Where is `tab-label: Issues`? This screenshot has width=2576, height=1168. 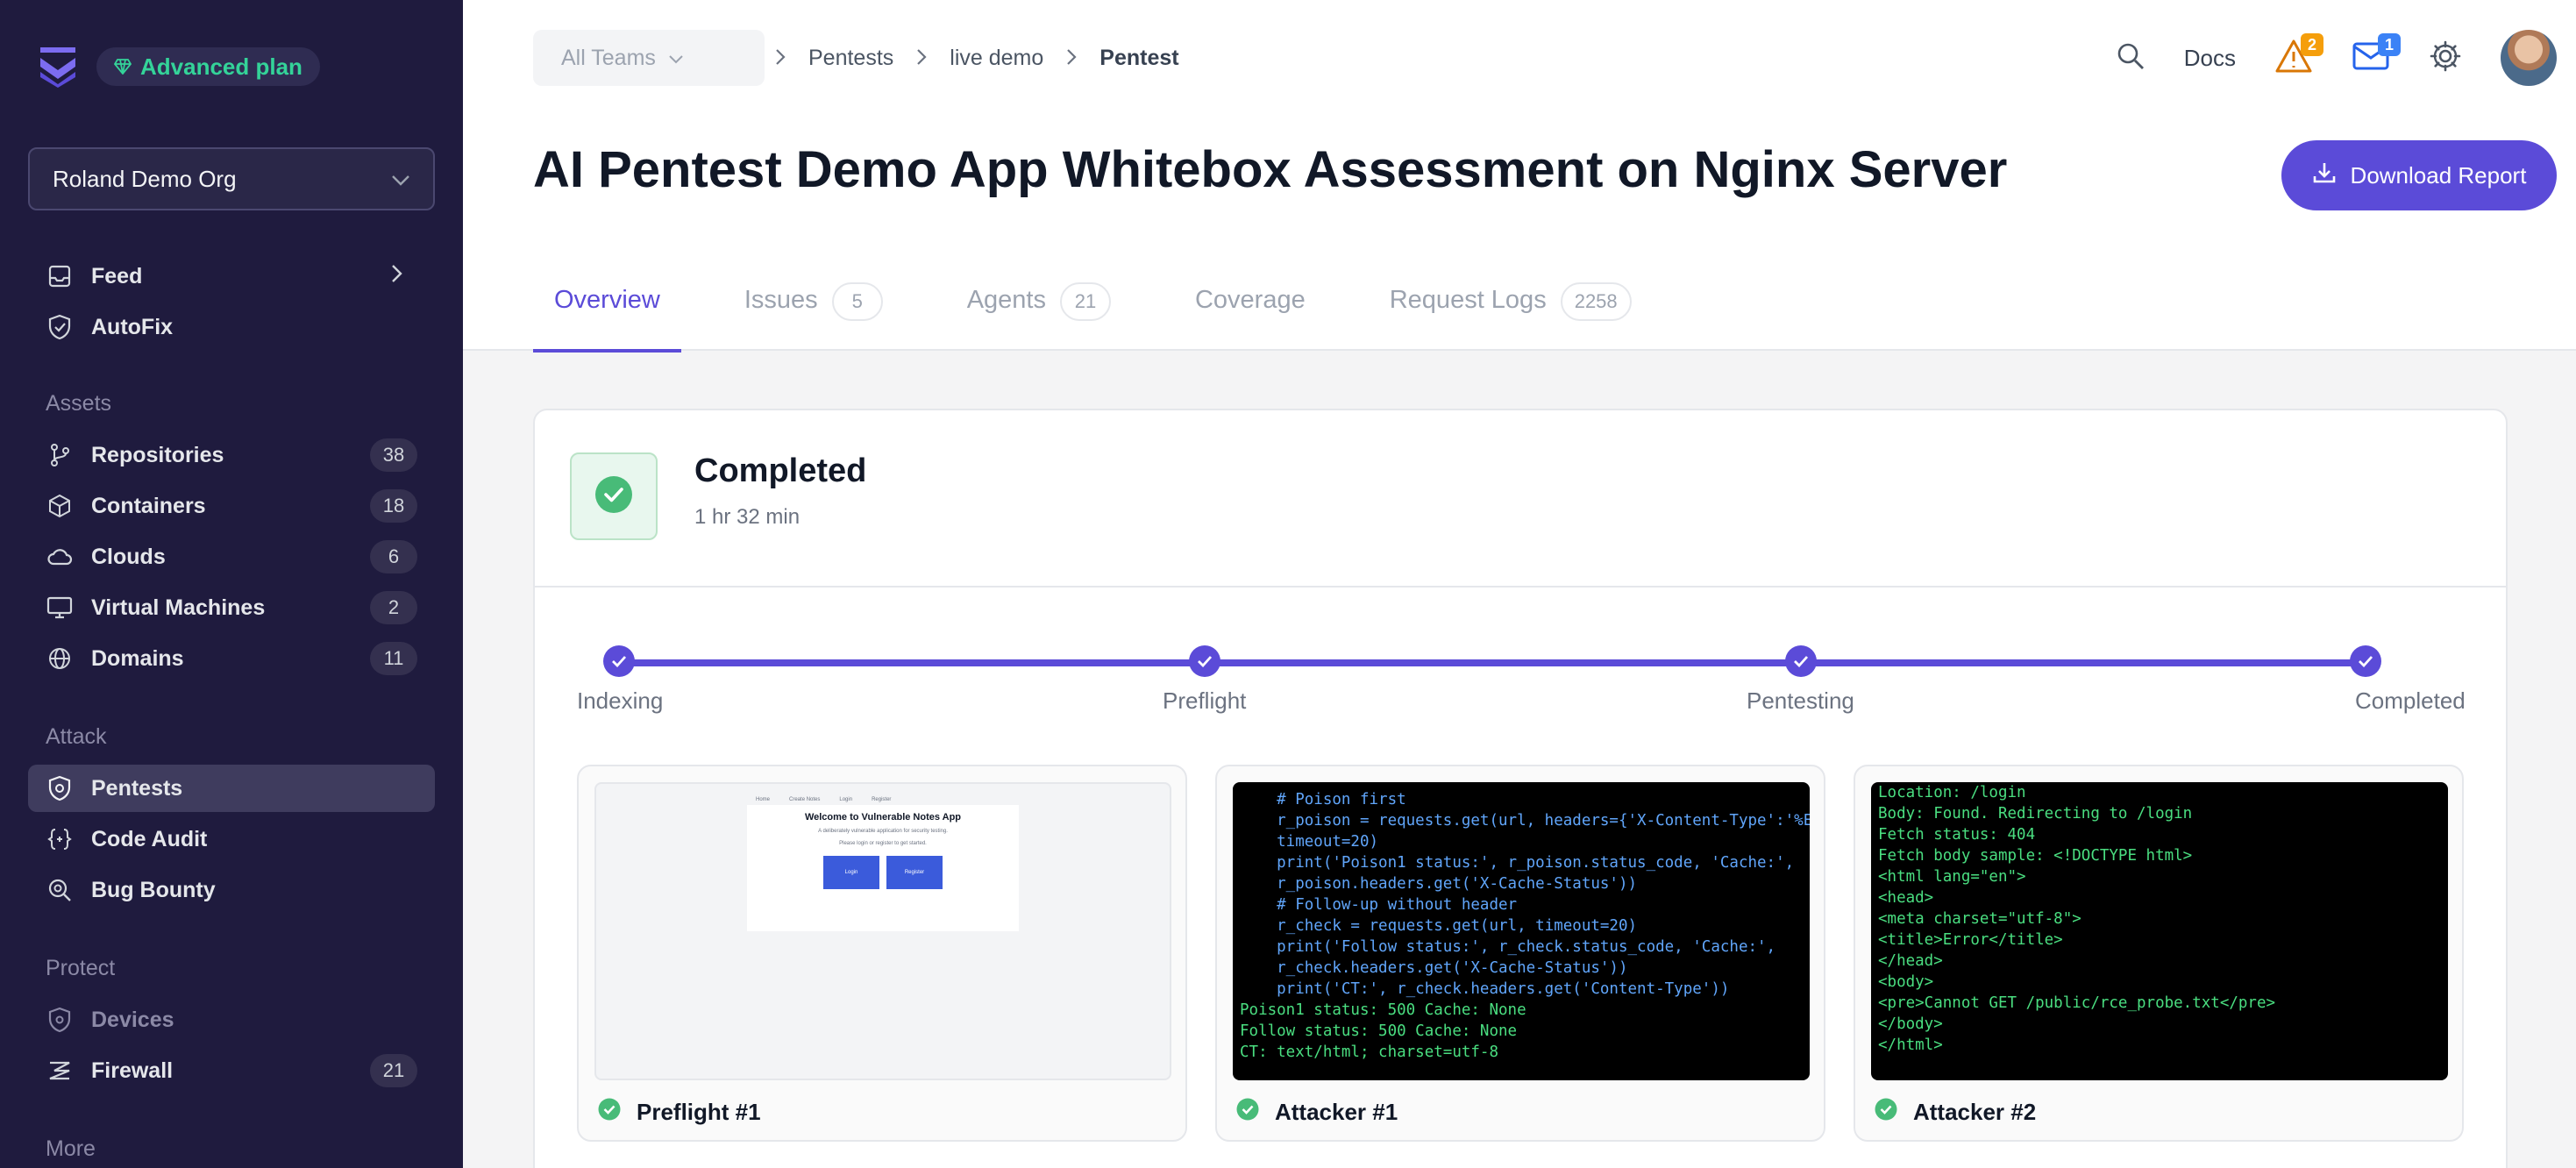 tab-label: Issues is located at coordinates (781, 300).